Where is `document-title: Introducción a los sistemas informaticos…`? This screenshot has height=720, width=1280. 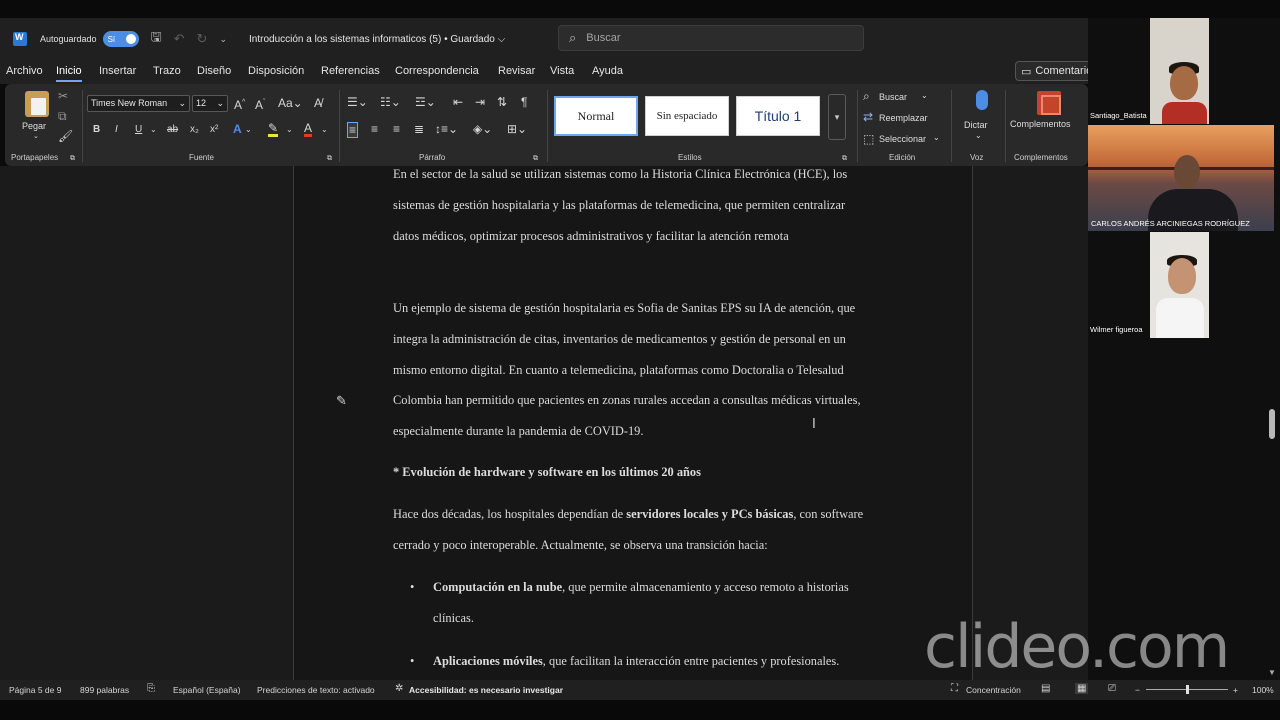
document-title: Introducción a los sistemas informaticos… is located at coordinates (377, 39).